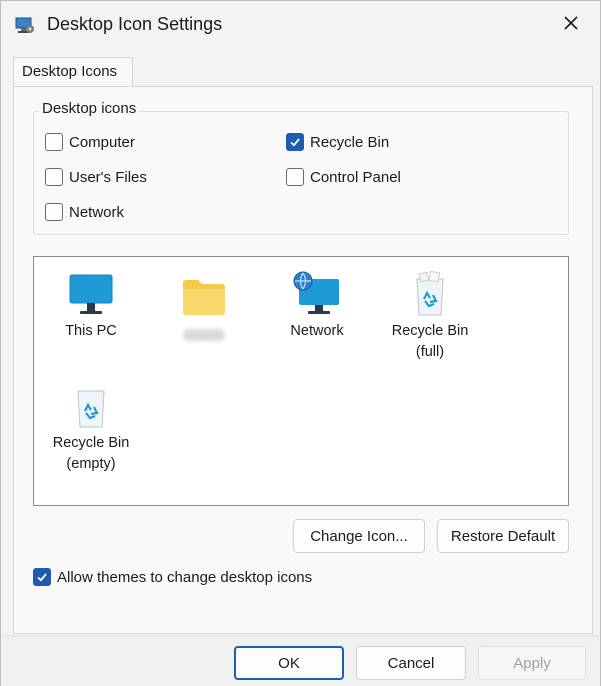 This screenshot has width=601, height=686. I want to click on tab-label: Desktop Icons, so click(70, 71).